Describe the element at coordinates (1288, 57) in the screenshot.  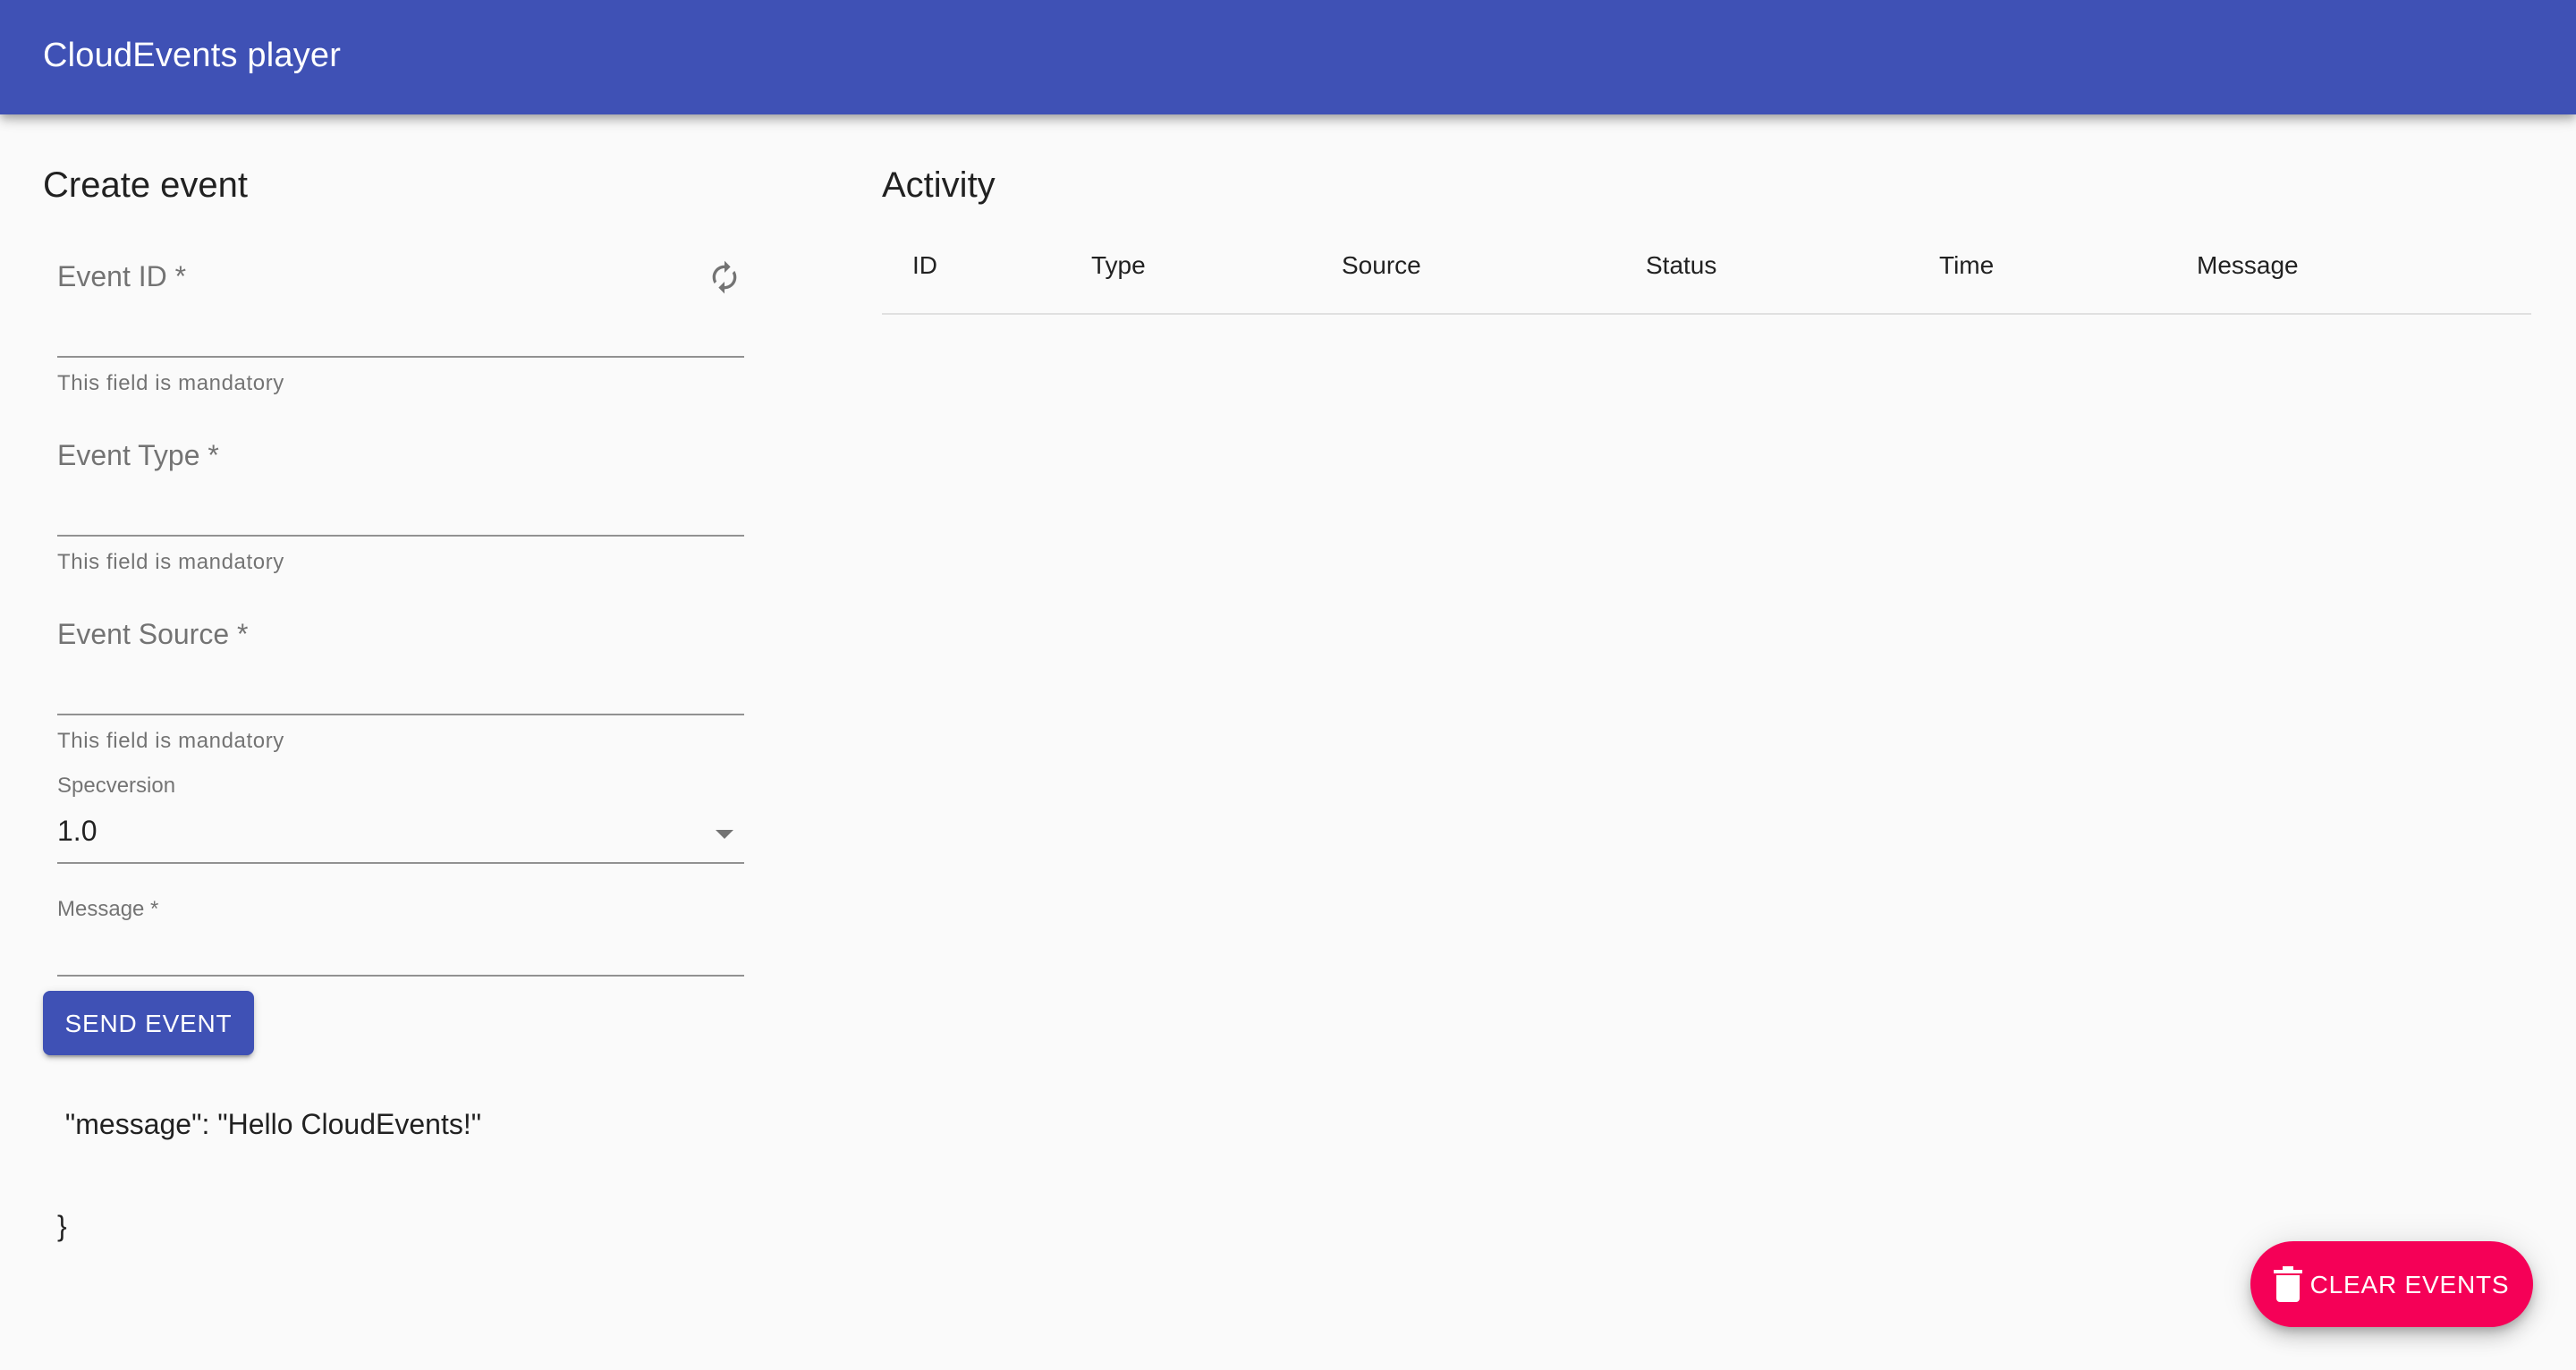
I see `app-bar: CloudEvents player` at that location.